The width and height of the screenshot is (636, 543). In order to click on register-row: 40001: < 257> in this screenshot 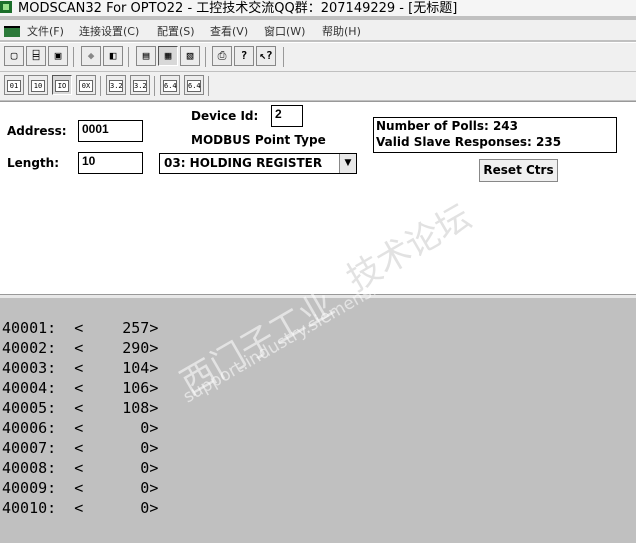, I will do `click(80, 328)`.